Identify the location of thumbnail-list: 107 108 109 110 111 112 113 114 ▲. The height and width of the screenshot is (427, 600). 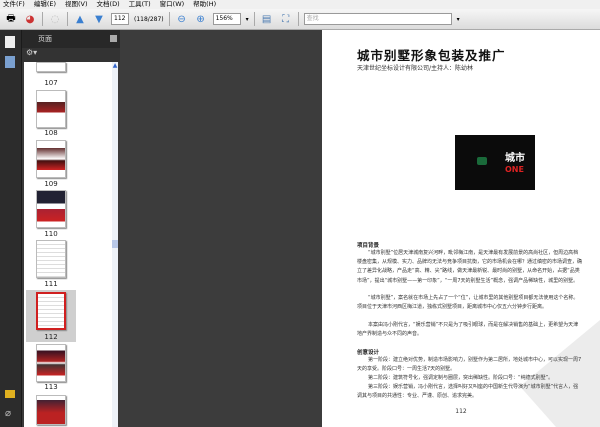
(71, 244).